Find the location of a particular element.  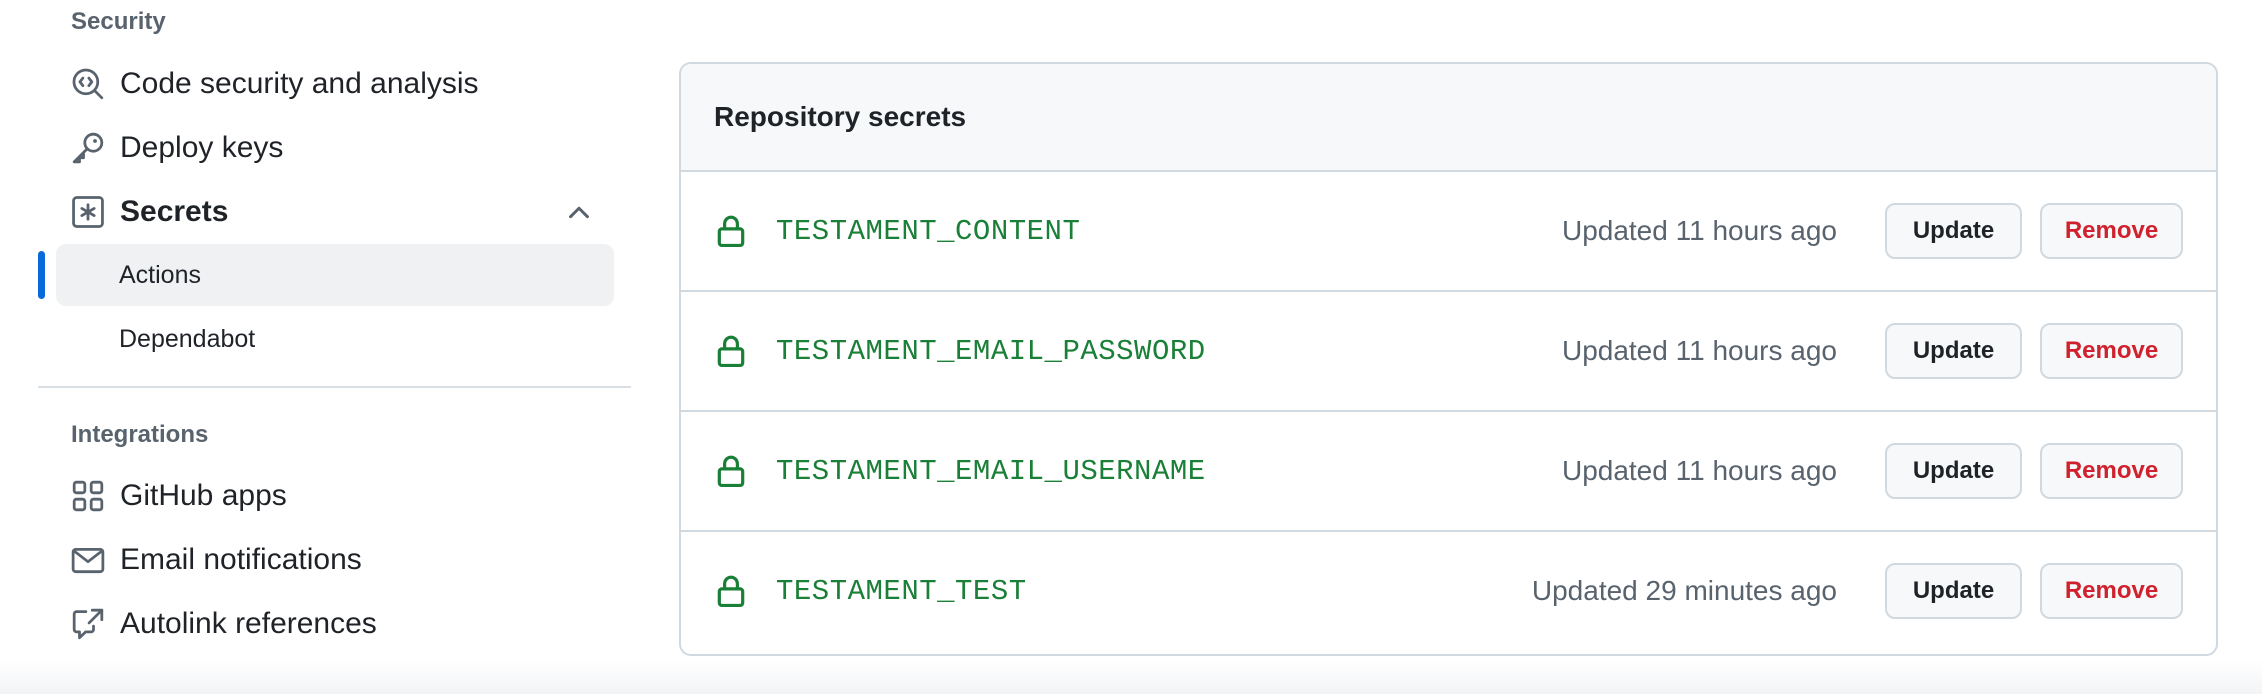

sidebar-divider is located at coordinates (334, 387).